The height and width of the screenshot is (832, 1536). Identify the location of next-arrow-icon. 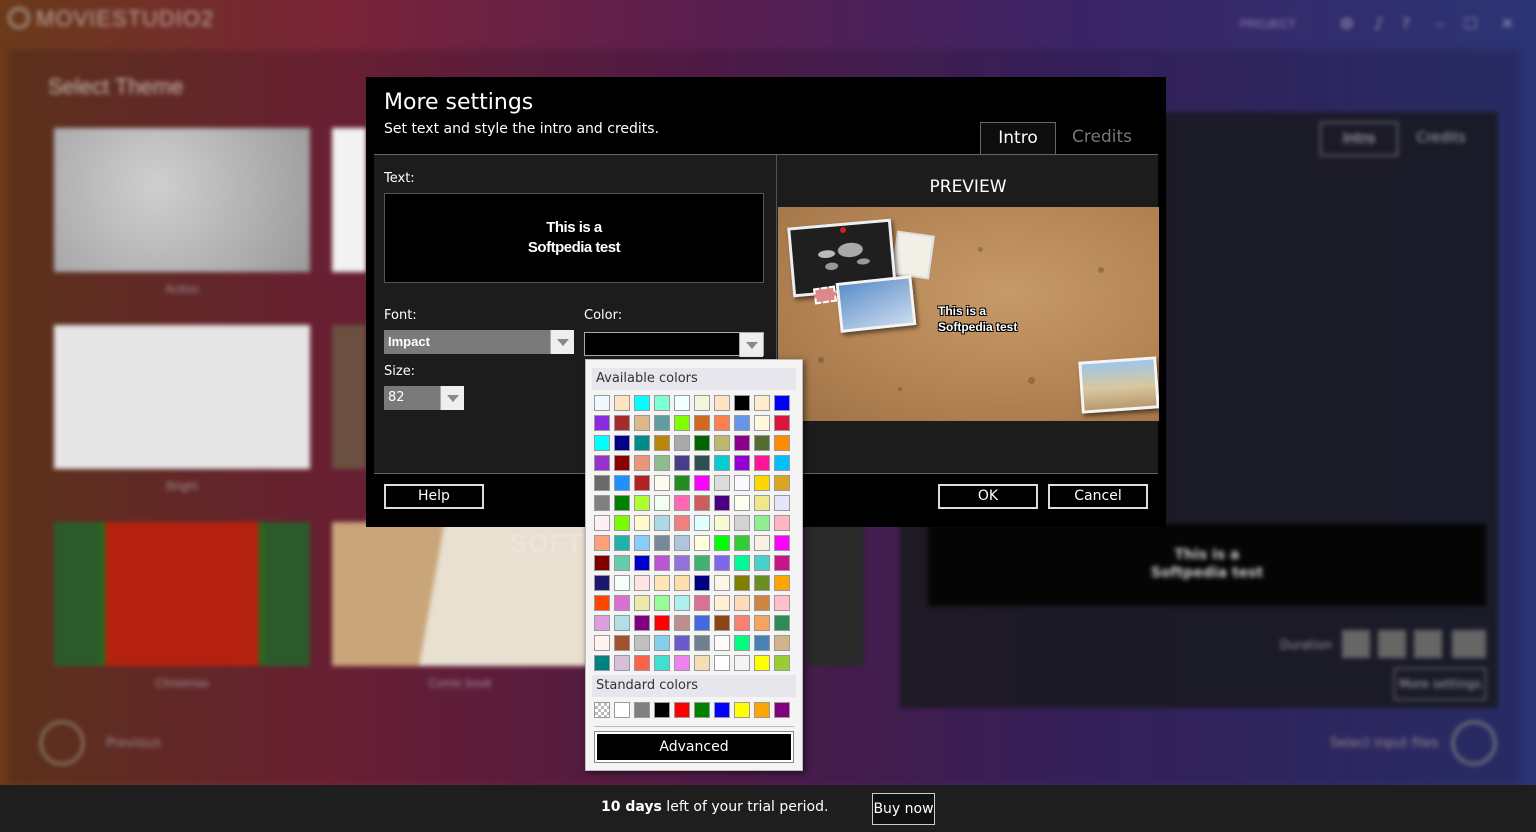
(1474, 743).